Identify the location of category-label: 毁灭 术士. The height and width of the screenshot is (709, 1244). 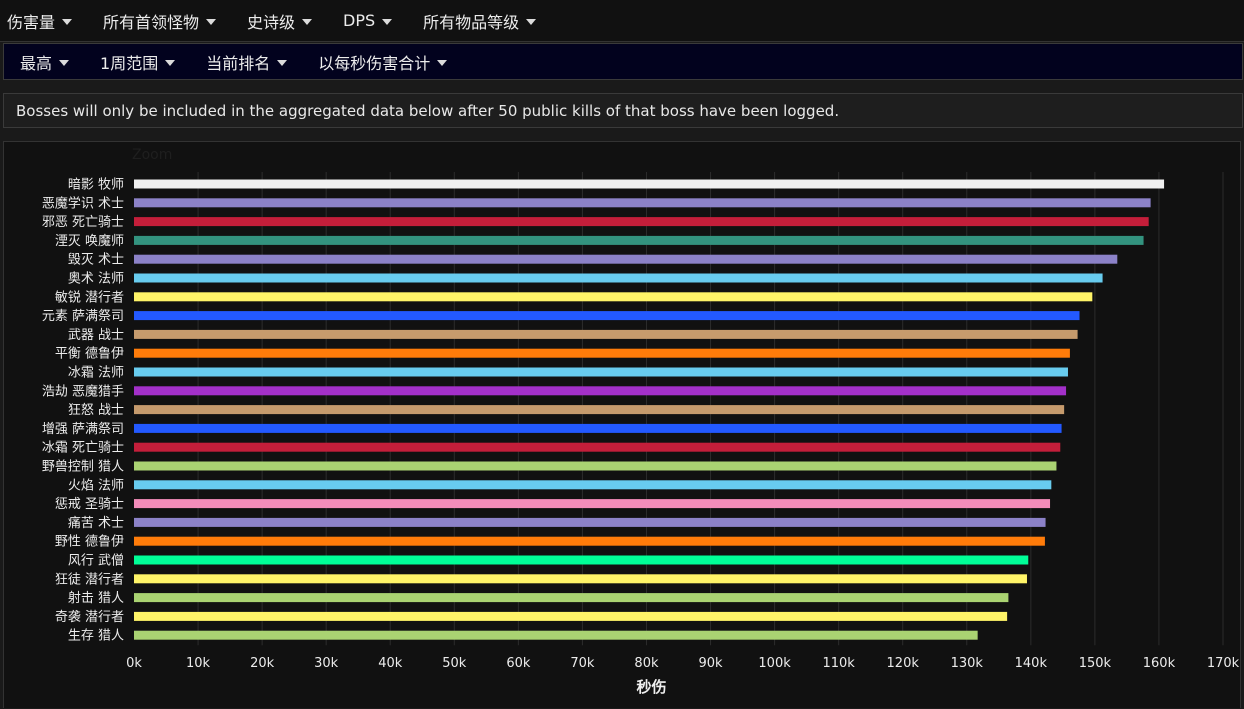
(96, 260).